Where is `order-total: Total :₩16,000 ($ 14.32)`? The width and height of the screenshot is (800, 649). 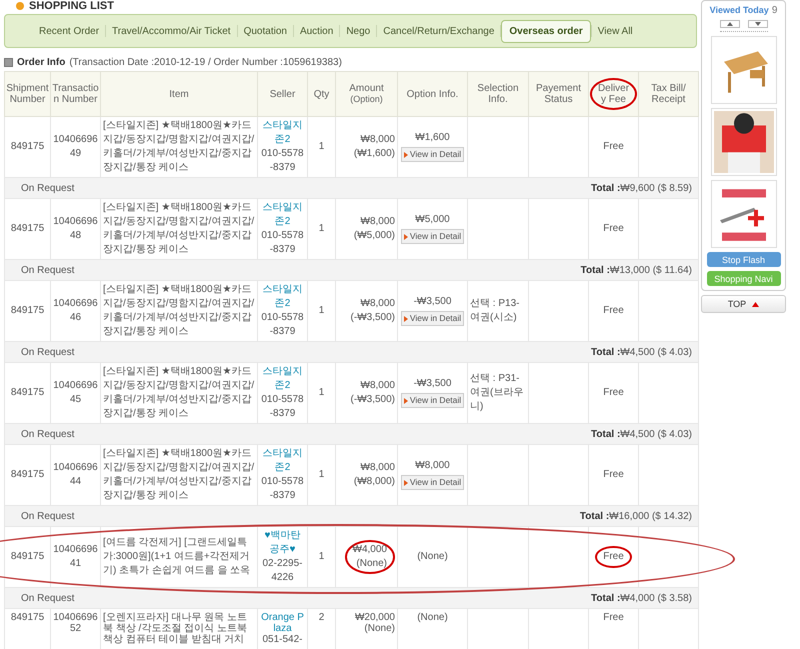
order-total: Total :₩16,000 ($ 14.32) is located at coordinates (636, 516).